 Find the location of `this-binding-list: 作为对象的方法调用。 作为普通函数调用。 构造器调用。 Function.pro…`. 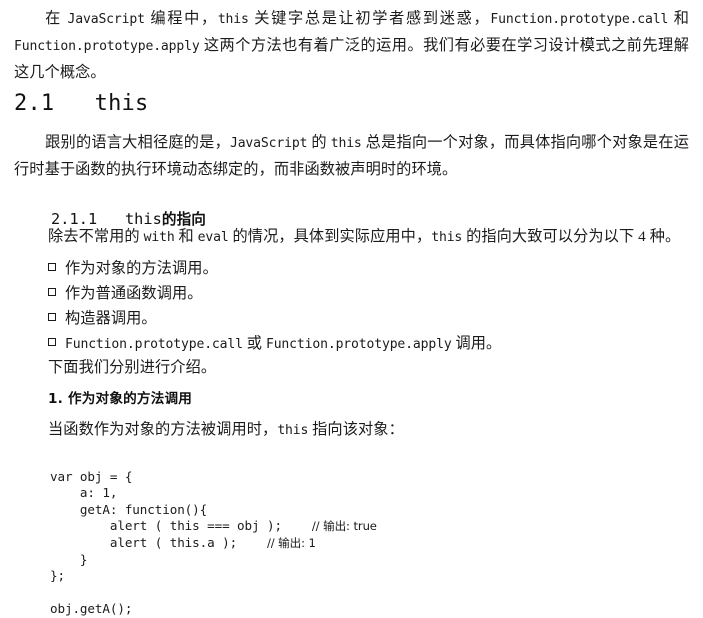

this-binding-list: 作为对象的方法调用。 作为普通函数调用。 构造器调用。 Function.pro… is located at coordinates (368, 306).